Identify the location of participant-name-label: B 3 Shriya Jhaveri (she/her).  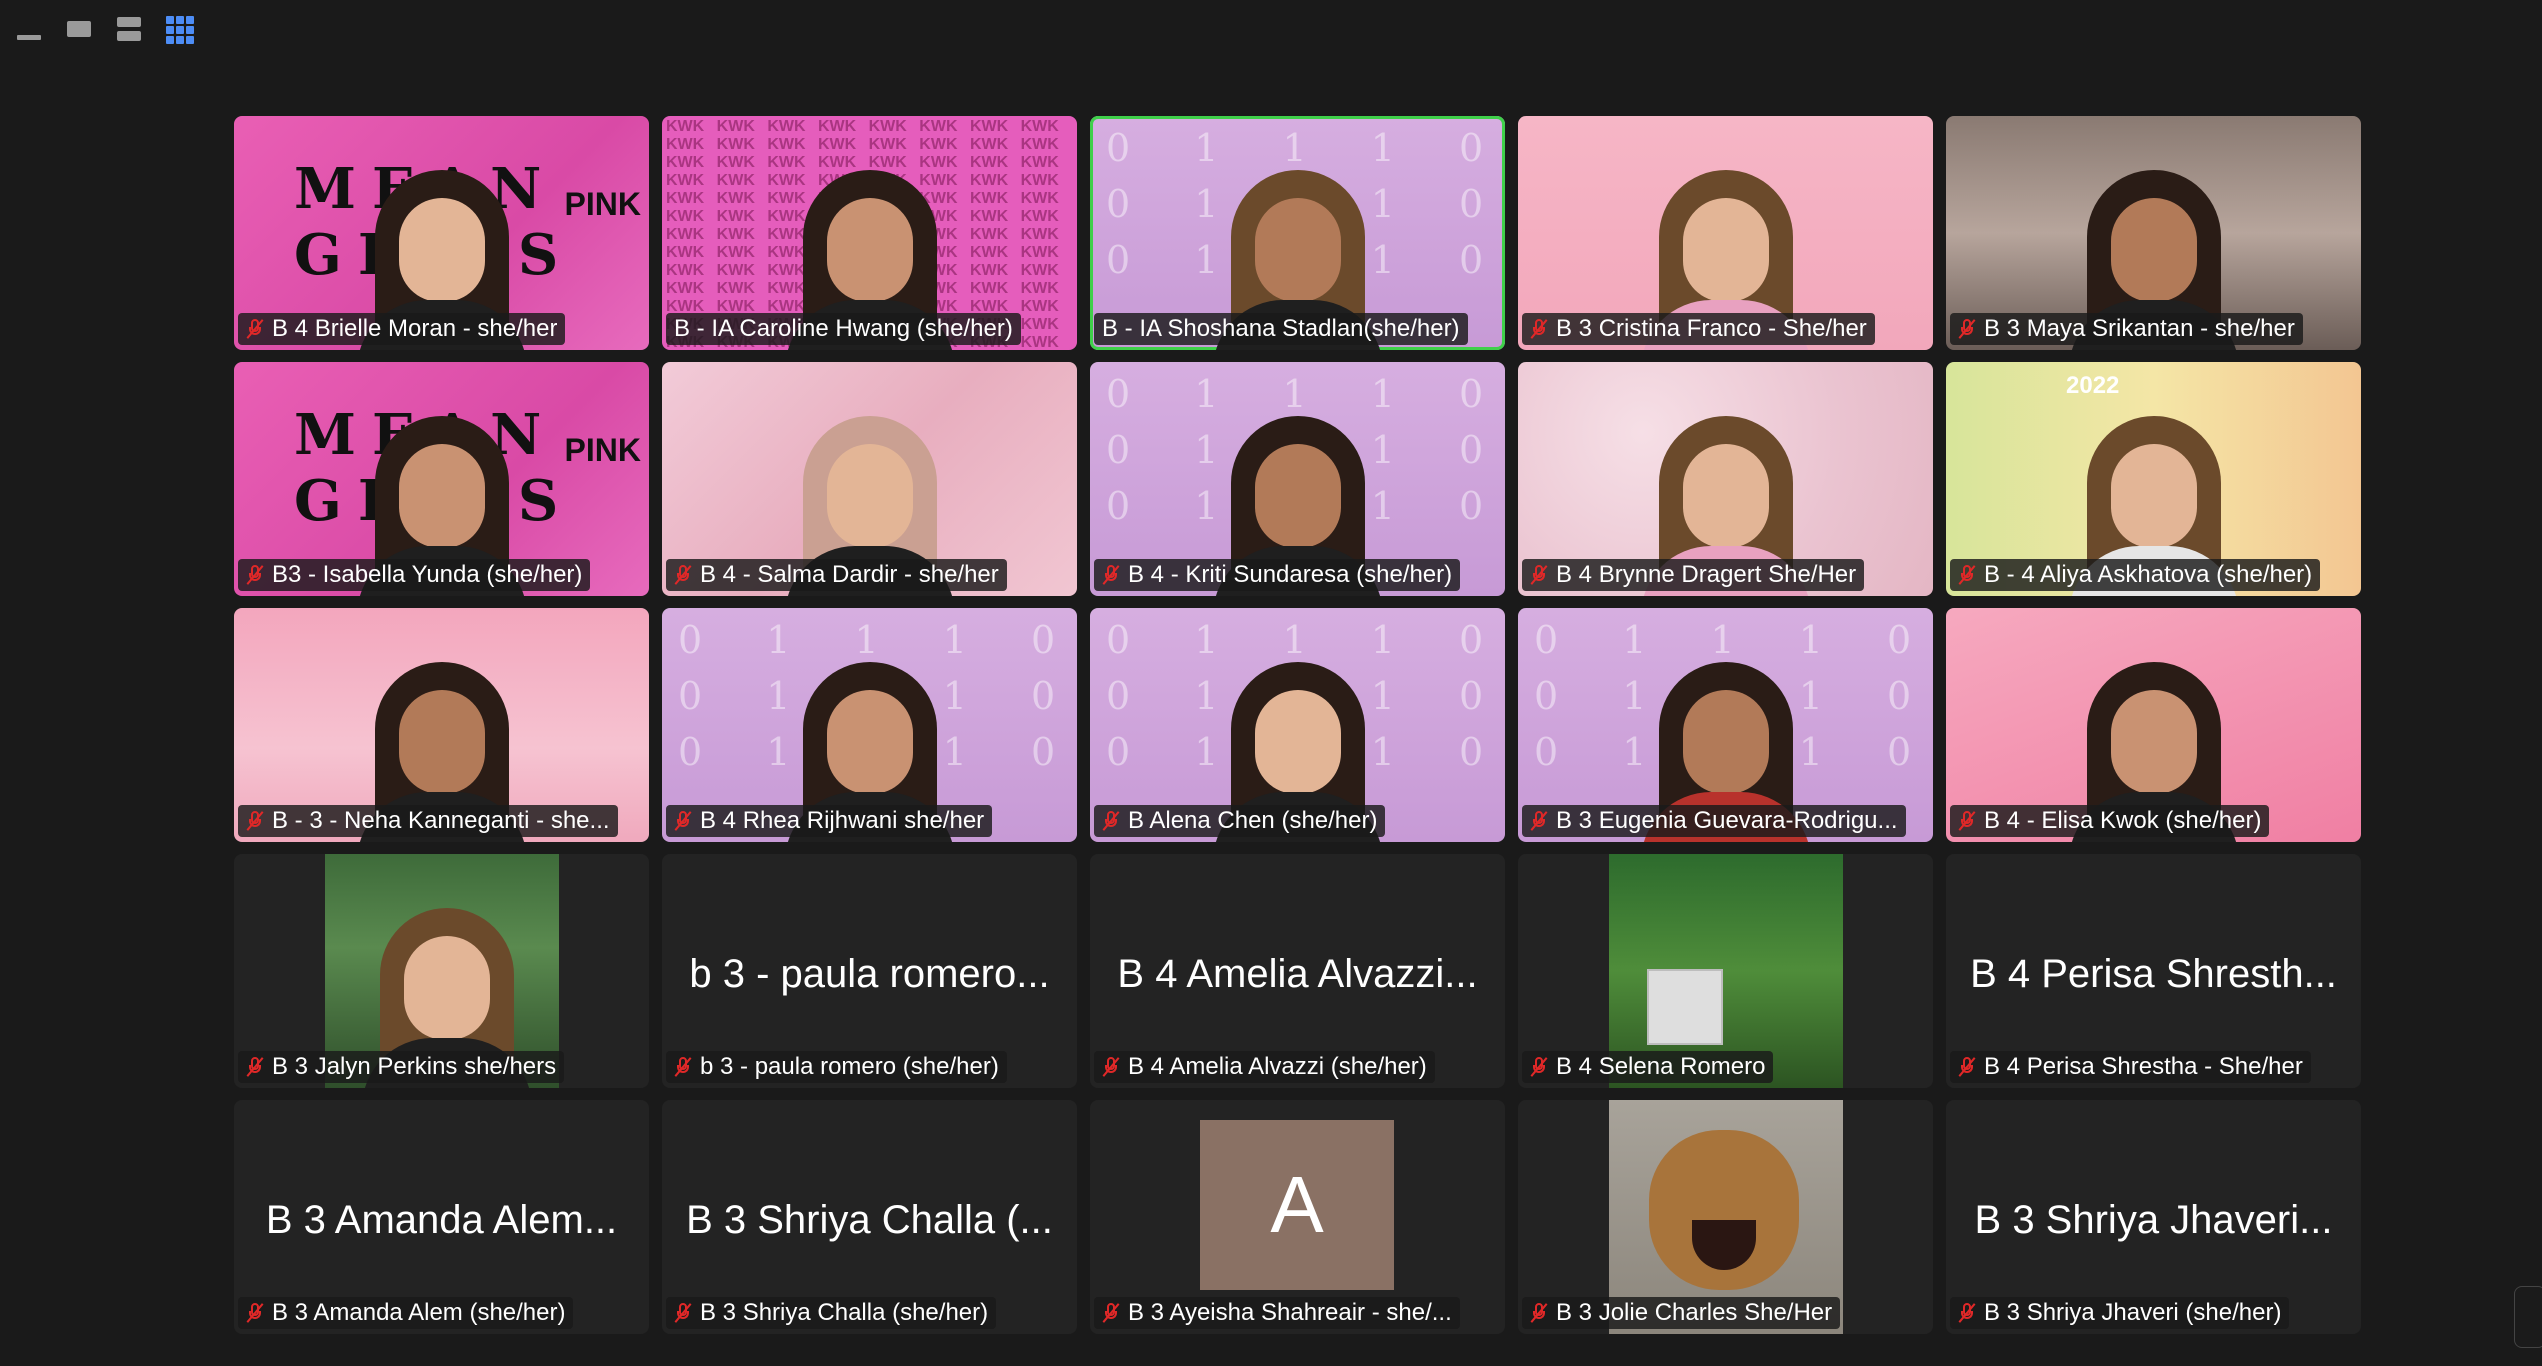
(2120, 1313).